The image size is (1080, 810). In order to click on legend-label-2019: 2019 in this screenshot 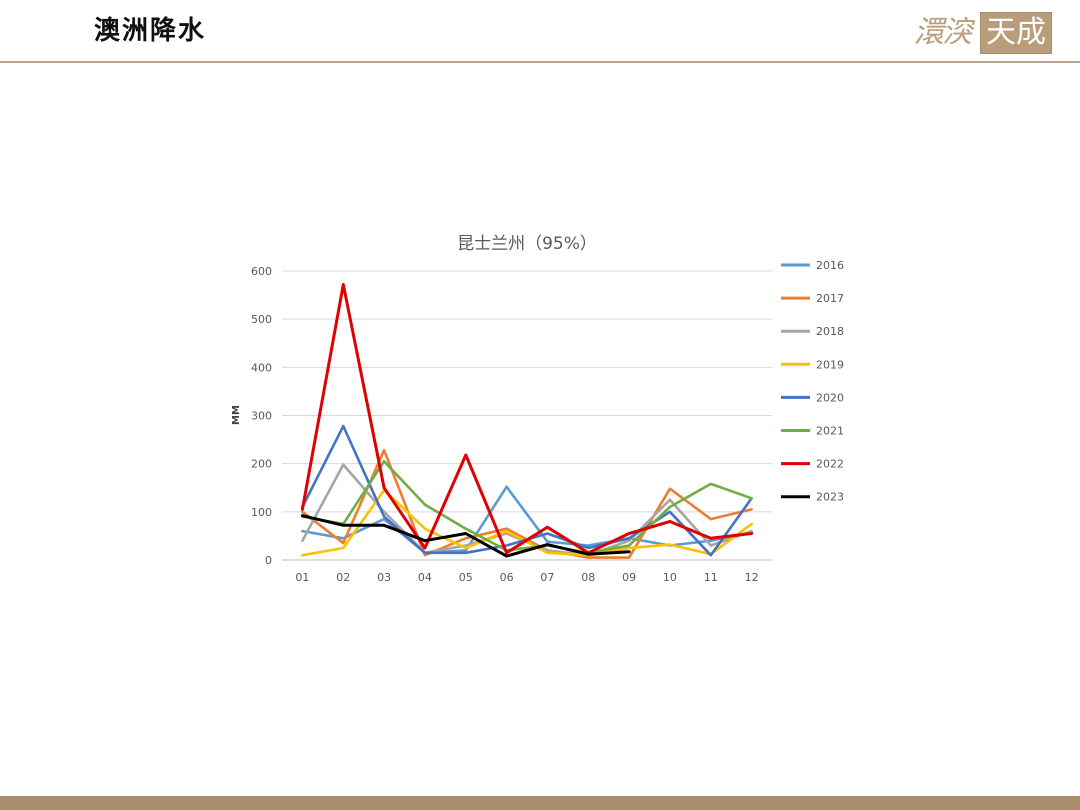, I will do `click(830, 364)`.